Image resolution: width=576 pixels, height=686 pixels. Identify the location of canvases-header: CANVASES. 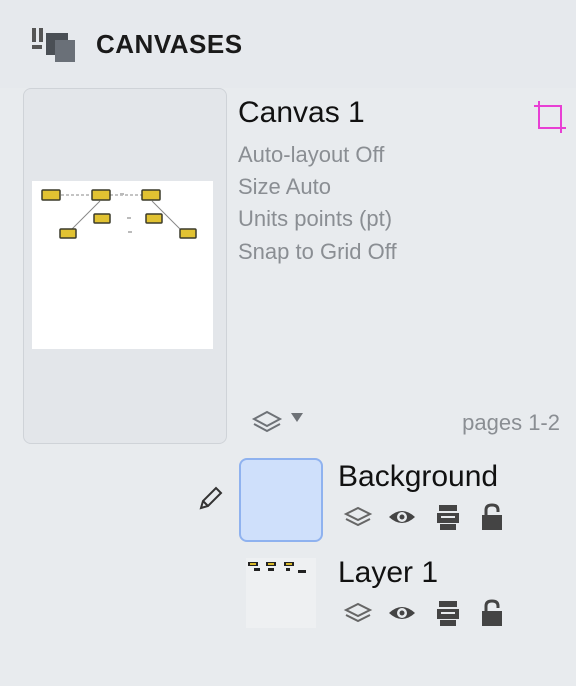
(288, 44).